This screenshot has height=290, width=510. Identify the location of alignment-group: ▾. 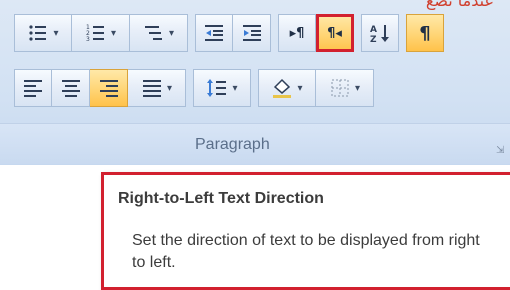
(100, 88).